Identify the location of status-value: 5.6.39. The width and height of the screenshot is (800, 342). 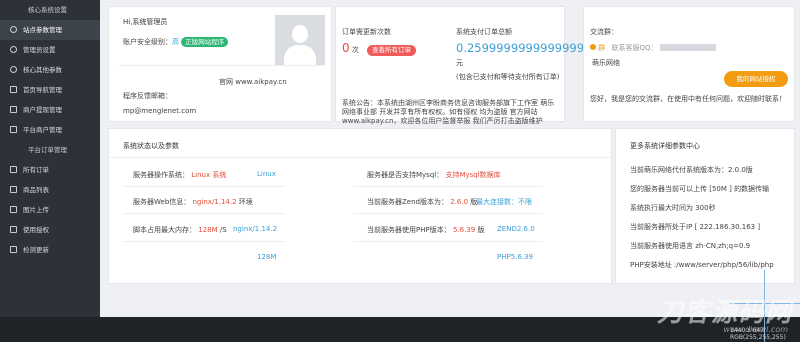
(464, 230).